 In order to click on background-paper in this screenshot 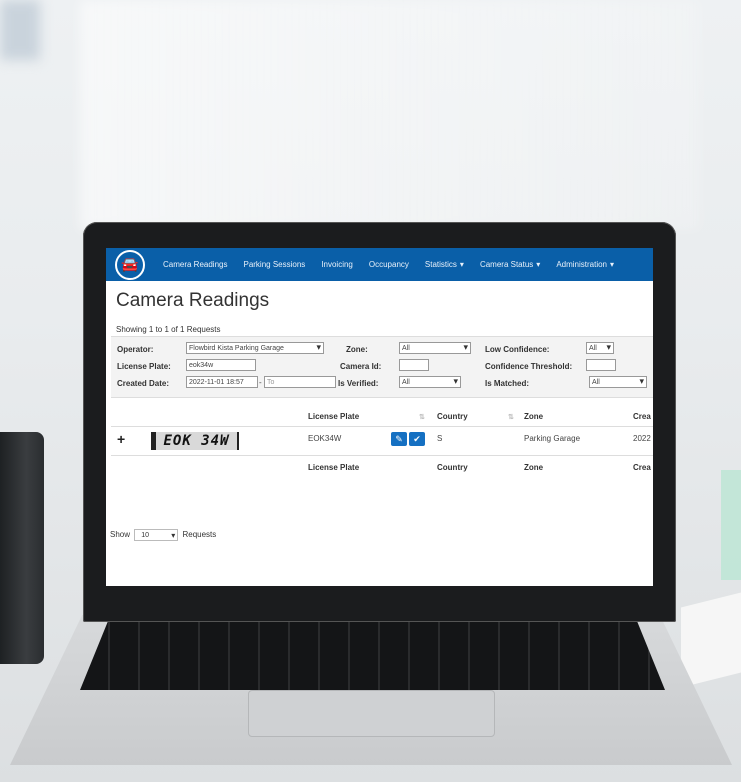, I will do `click(711, 640)`.